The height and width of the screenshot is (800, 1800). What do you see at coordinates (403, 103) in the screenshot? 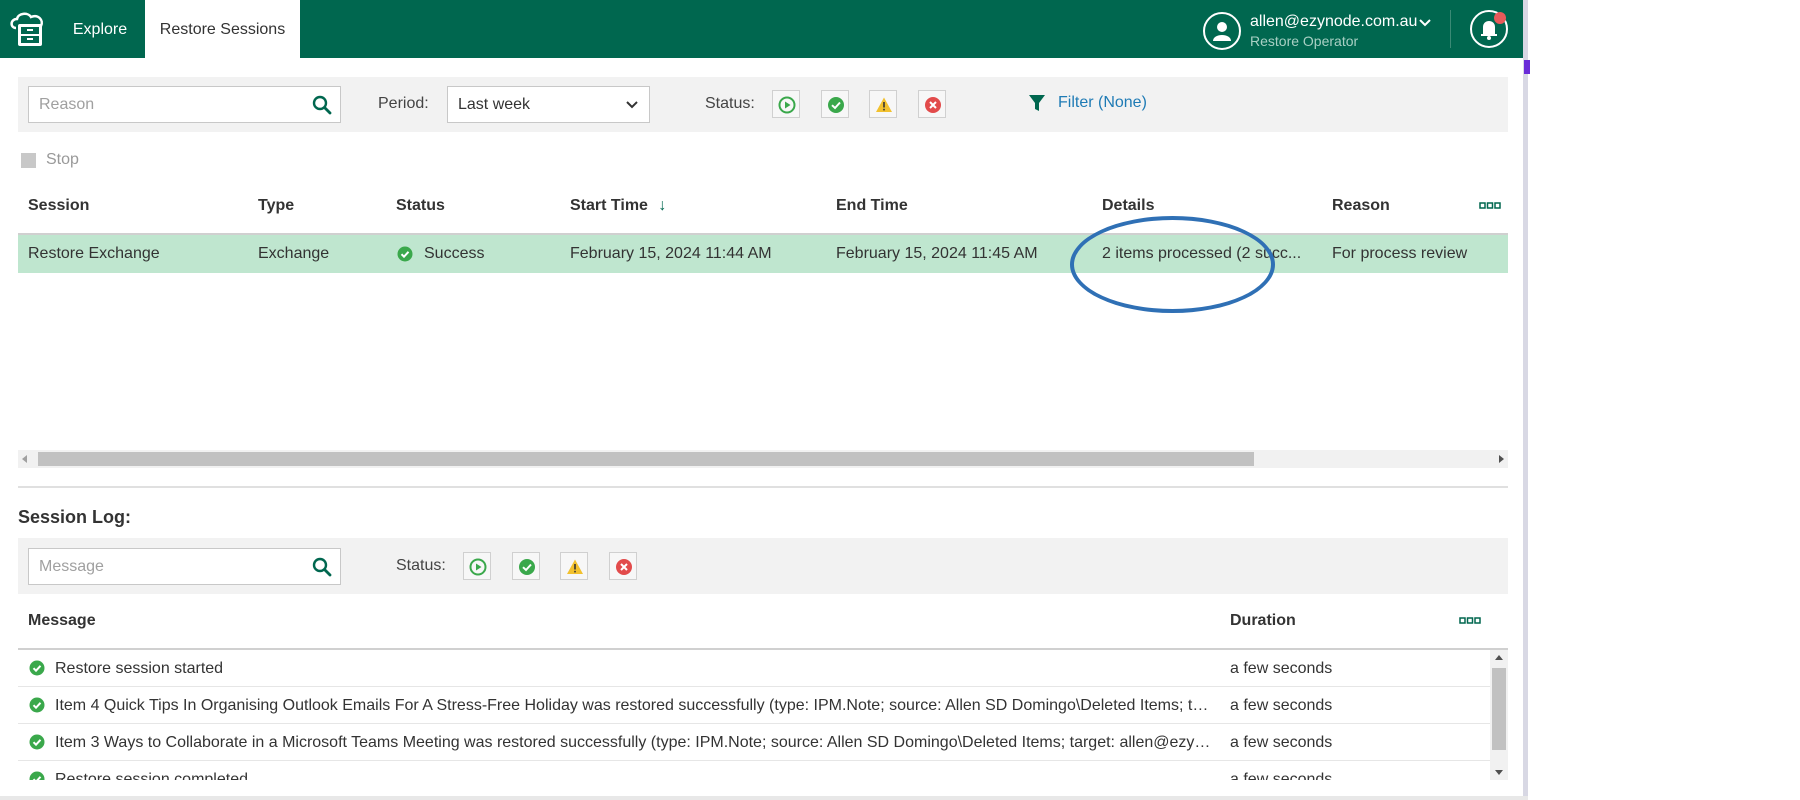
I see `period-label: Period:` at bounding box center [403, 103].